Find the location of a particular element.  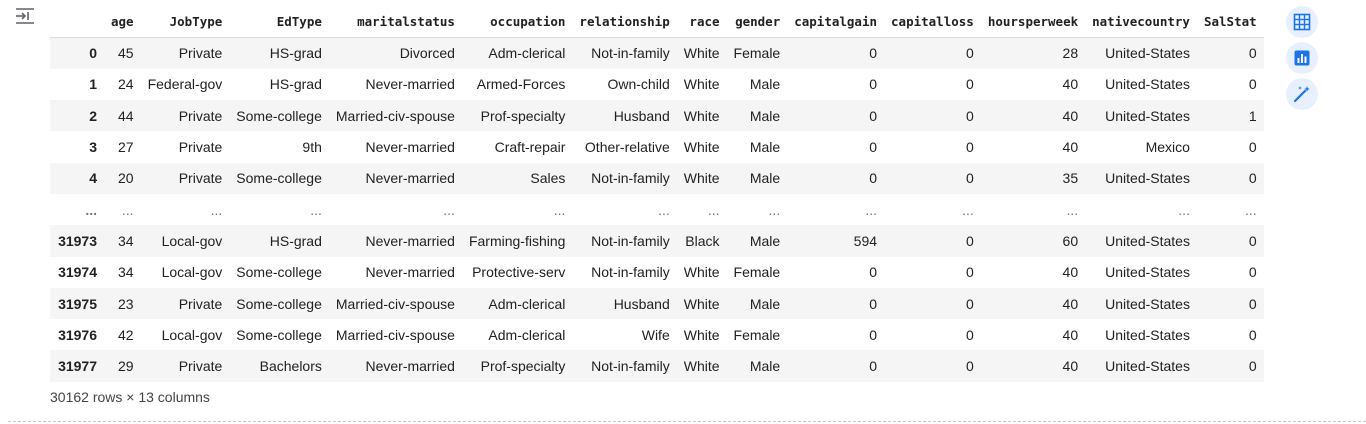

row-index: 1 is located at coordinates (93, 84).